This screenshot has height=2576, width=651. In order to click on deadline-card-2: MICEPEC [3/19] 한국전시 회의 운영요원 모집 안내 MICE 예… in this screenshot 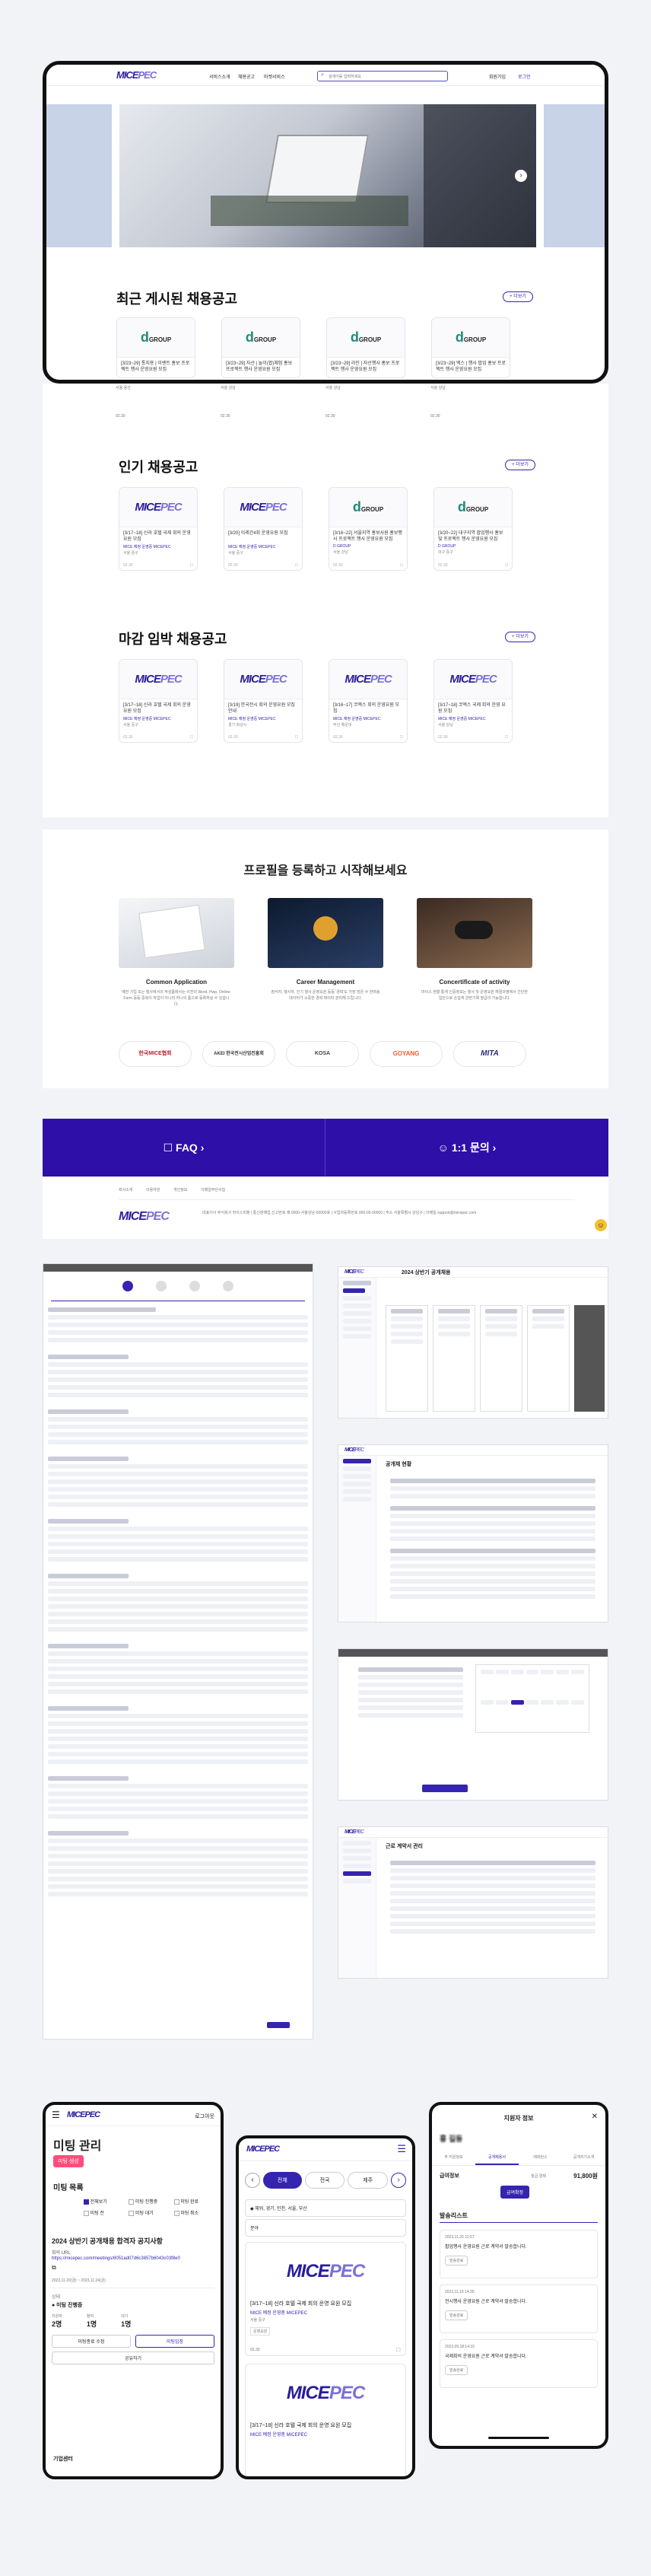, I will do `click(263, 701)`.